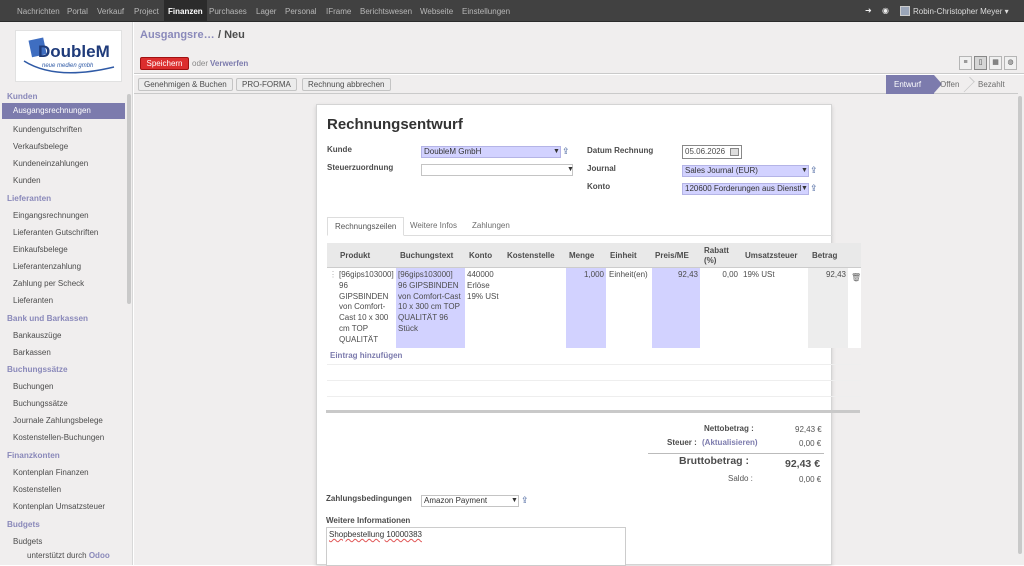 The image size is (1024, 566). Describe the element at coordinates (51, 472) in the screenshot. I see `menu-item-kontenplan-finanzen: Kontenplan Finanzen` at that location.